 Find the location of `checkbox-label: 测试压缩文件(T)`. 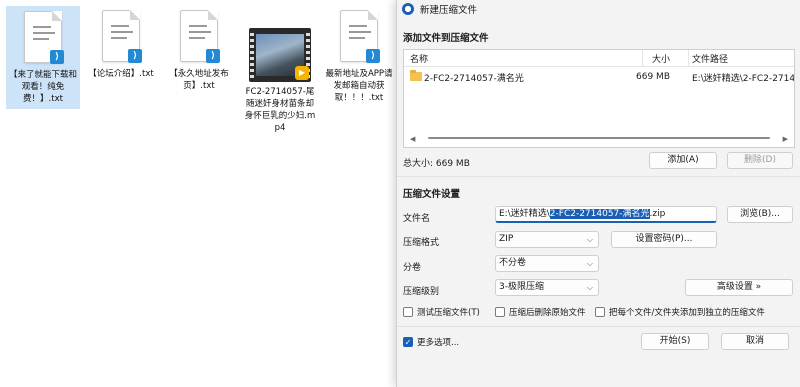

checkbox-label: 测试压缩文件(T) is located at coordinates (448, 313).